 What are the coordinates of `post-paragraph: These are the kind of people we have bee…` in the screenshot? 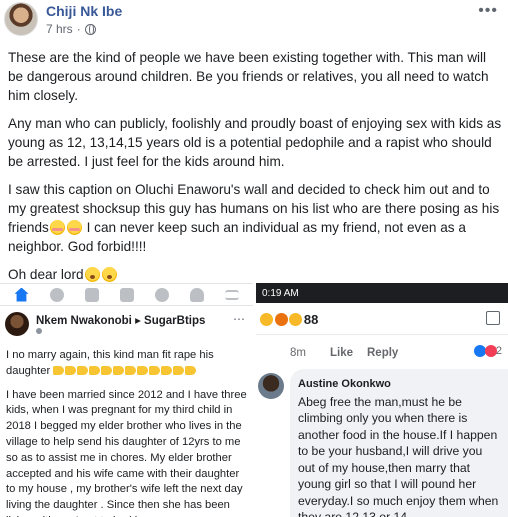 It's located at (248, 76).